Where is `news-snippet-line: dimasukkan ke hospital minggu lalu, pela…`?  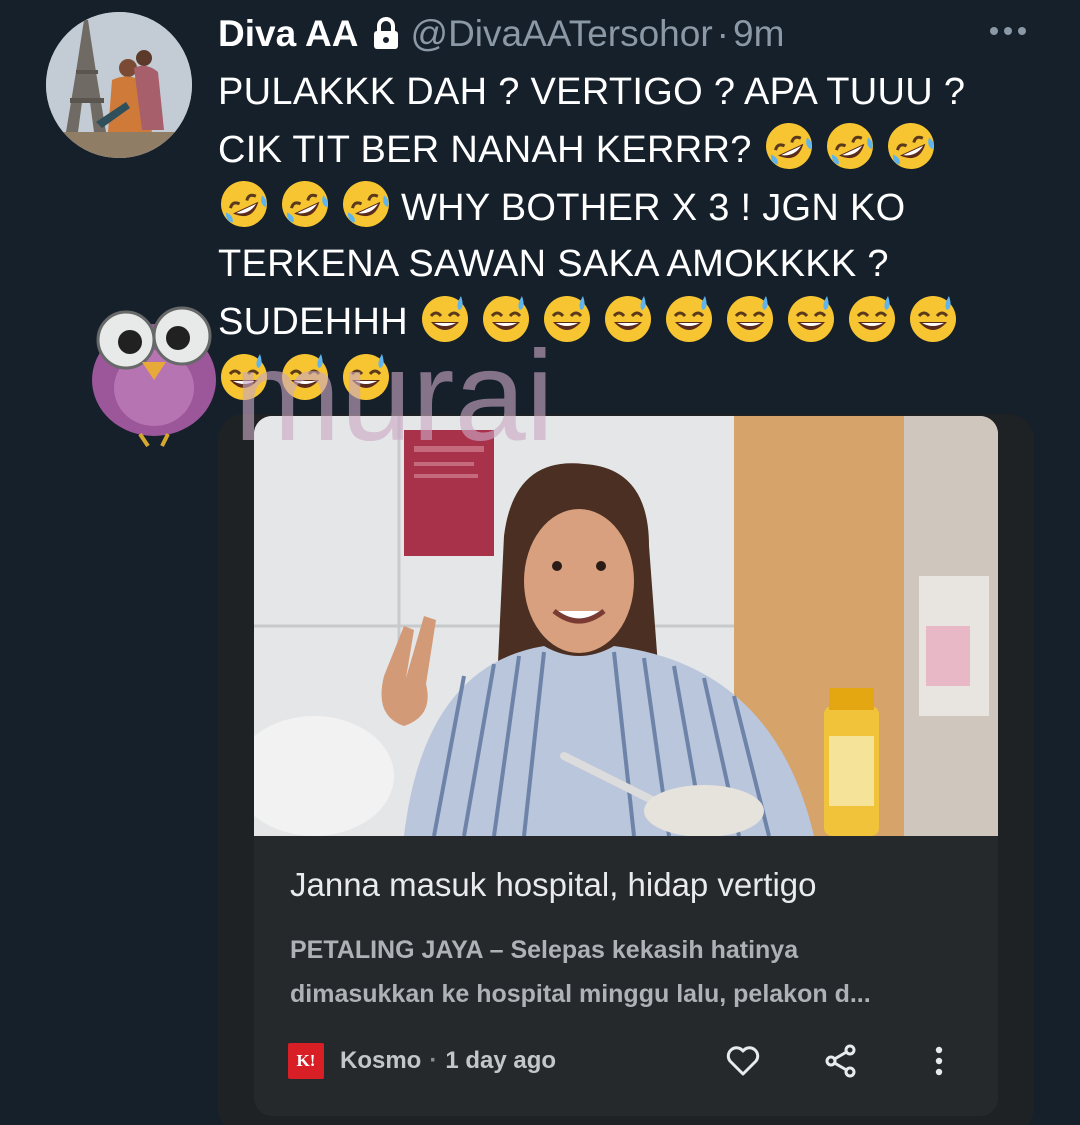
news-snippet-line: dimasukkan ke hospital minggu lalu, pela… is located at coordinates (580, 994).